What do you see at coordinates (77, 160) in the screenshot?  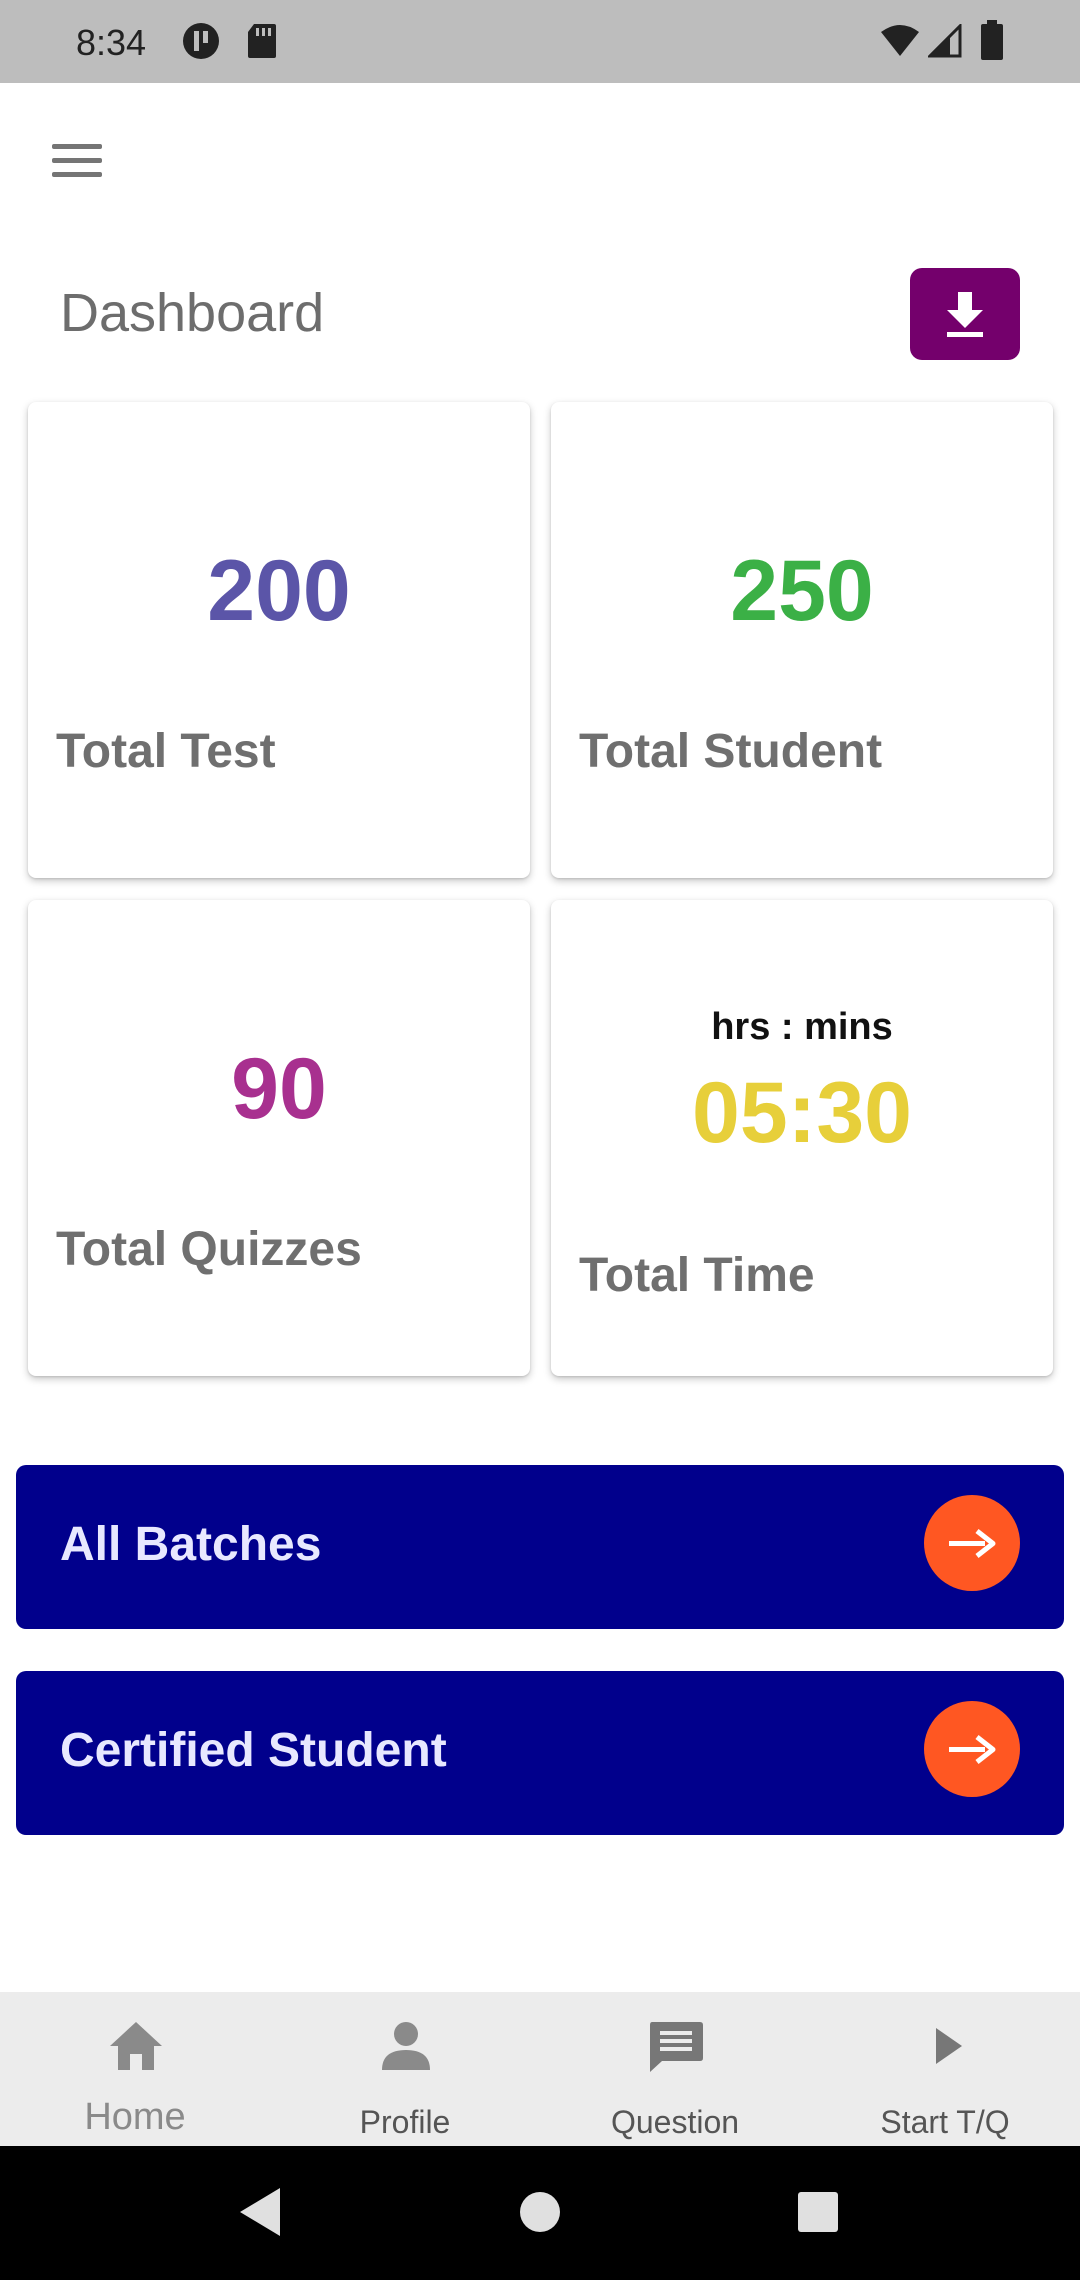 I see `hamburger-menu-icon` at bounding box center [77, 160].